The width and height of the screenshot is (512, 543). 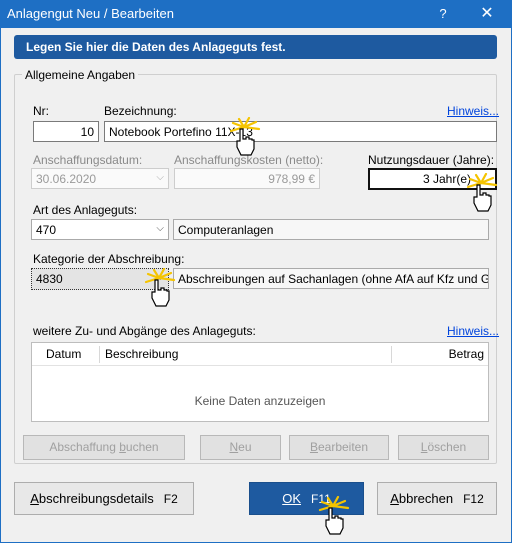 What do you see at coordinates (100, 229) in the screenshot?
I see `art-select: 470 ⌵` at bounding box center [100, 229].